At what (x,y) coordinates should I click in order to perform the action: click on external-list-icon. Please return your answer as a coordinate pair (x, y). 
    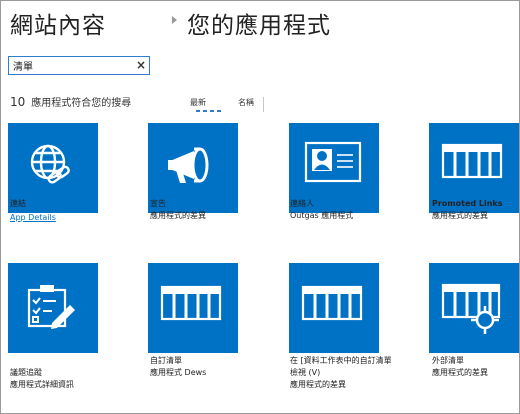
    Looking at the image, I should click on (471, 308).